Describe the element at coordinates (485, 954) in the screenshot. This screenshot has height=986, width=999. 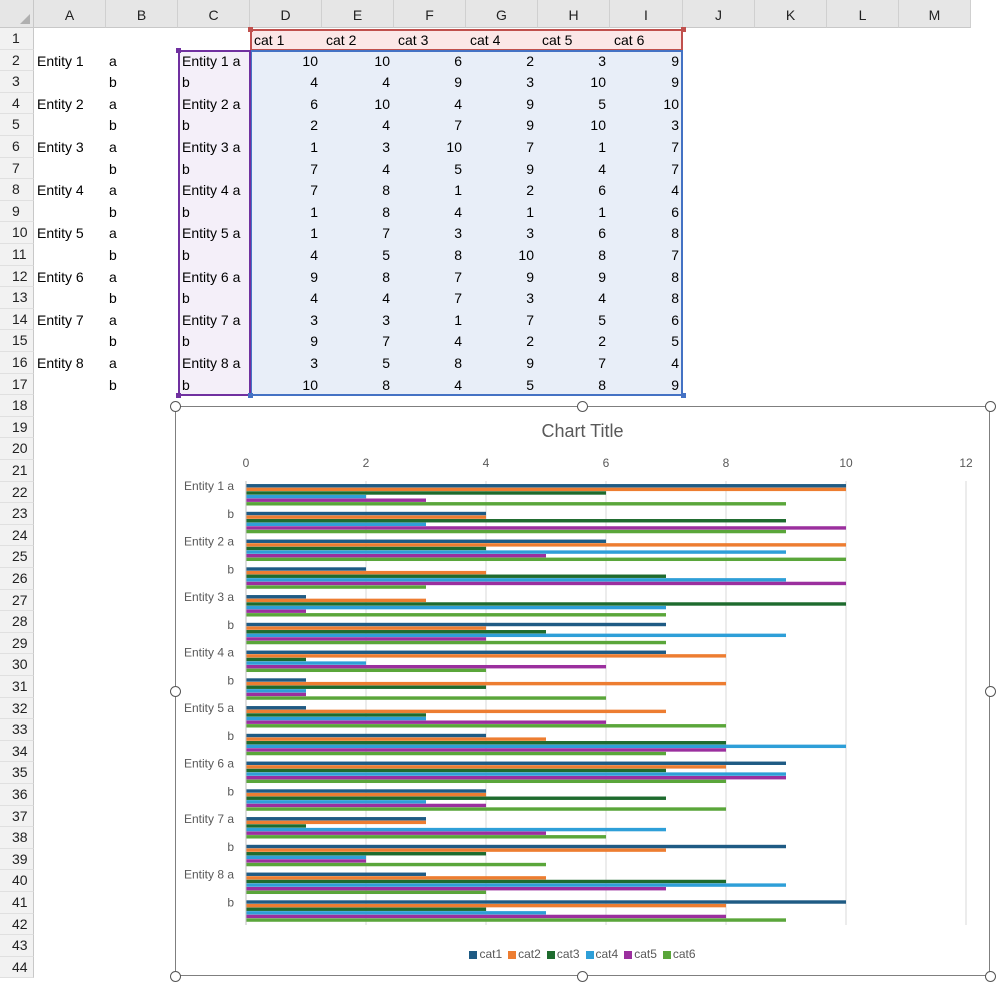
I see `legend-item-cat1: cat1` at that location.